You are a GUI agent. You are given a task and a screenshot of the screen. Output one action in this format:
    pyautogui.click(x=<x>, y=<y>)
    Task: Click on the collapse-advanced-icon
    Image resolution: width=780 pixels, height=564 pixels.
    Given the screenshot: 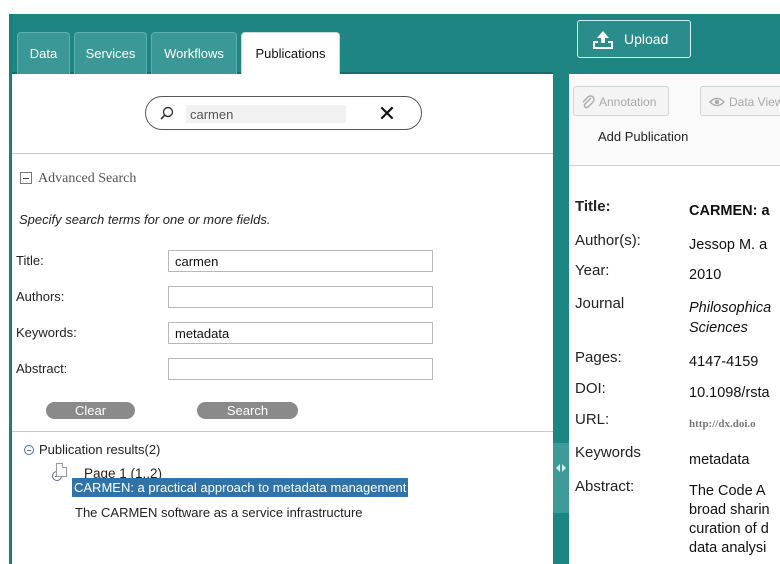 What is the action you would take?
    pyautogui.click(x=26, y=178)
    